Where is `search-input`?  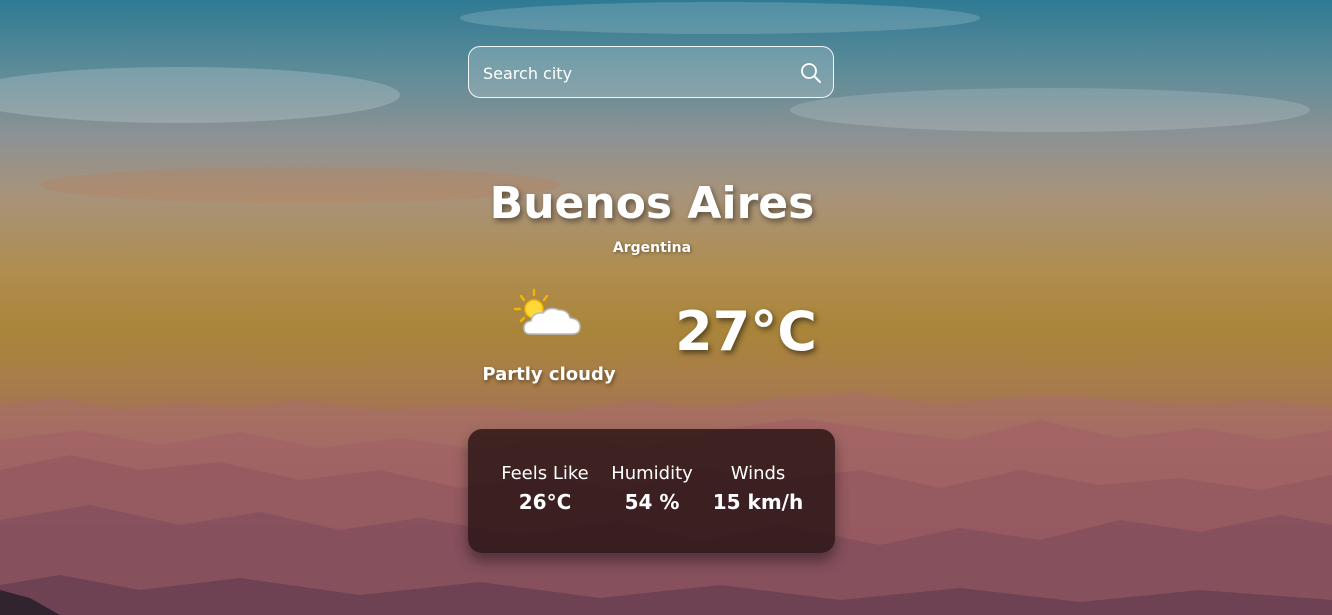
search-input is located at coordinates (638, 73).